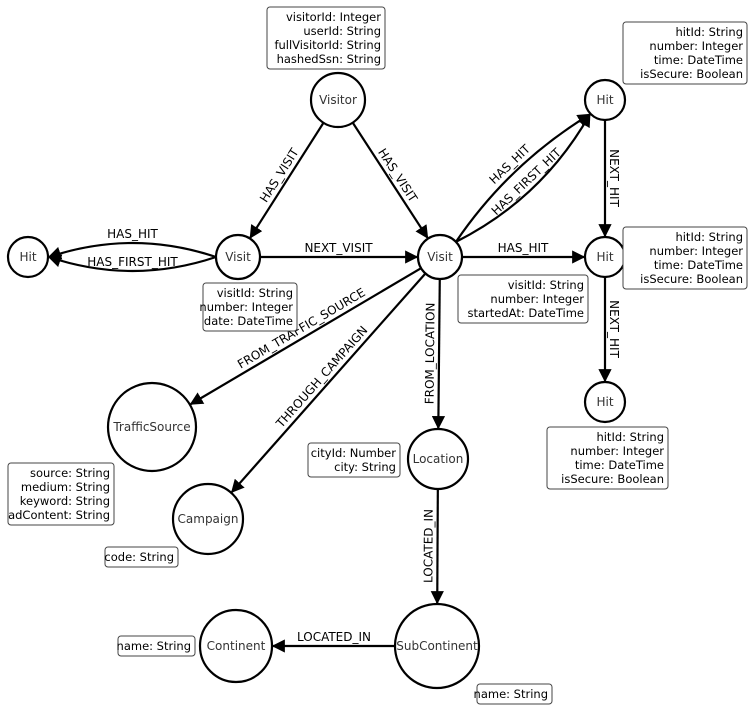 This screenshot has width=752, height=717. Describe the element at coordinates (354, 453) in the screenshot. I see `property-line: cityId: Number` at that location.